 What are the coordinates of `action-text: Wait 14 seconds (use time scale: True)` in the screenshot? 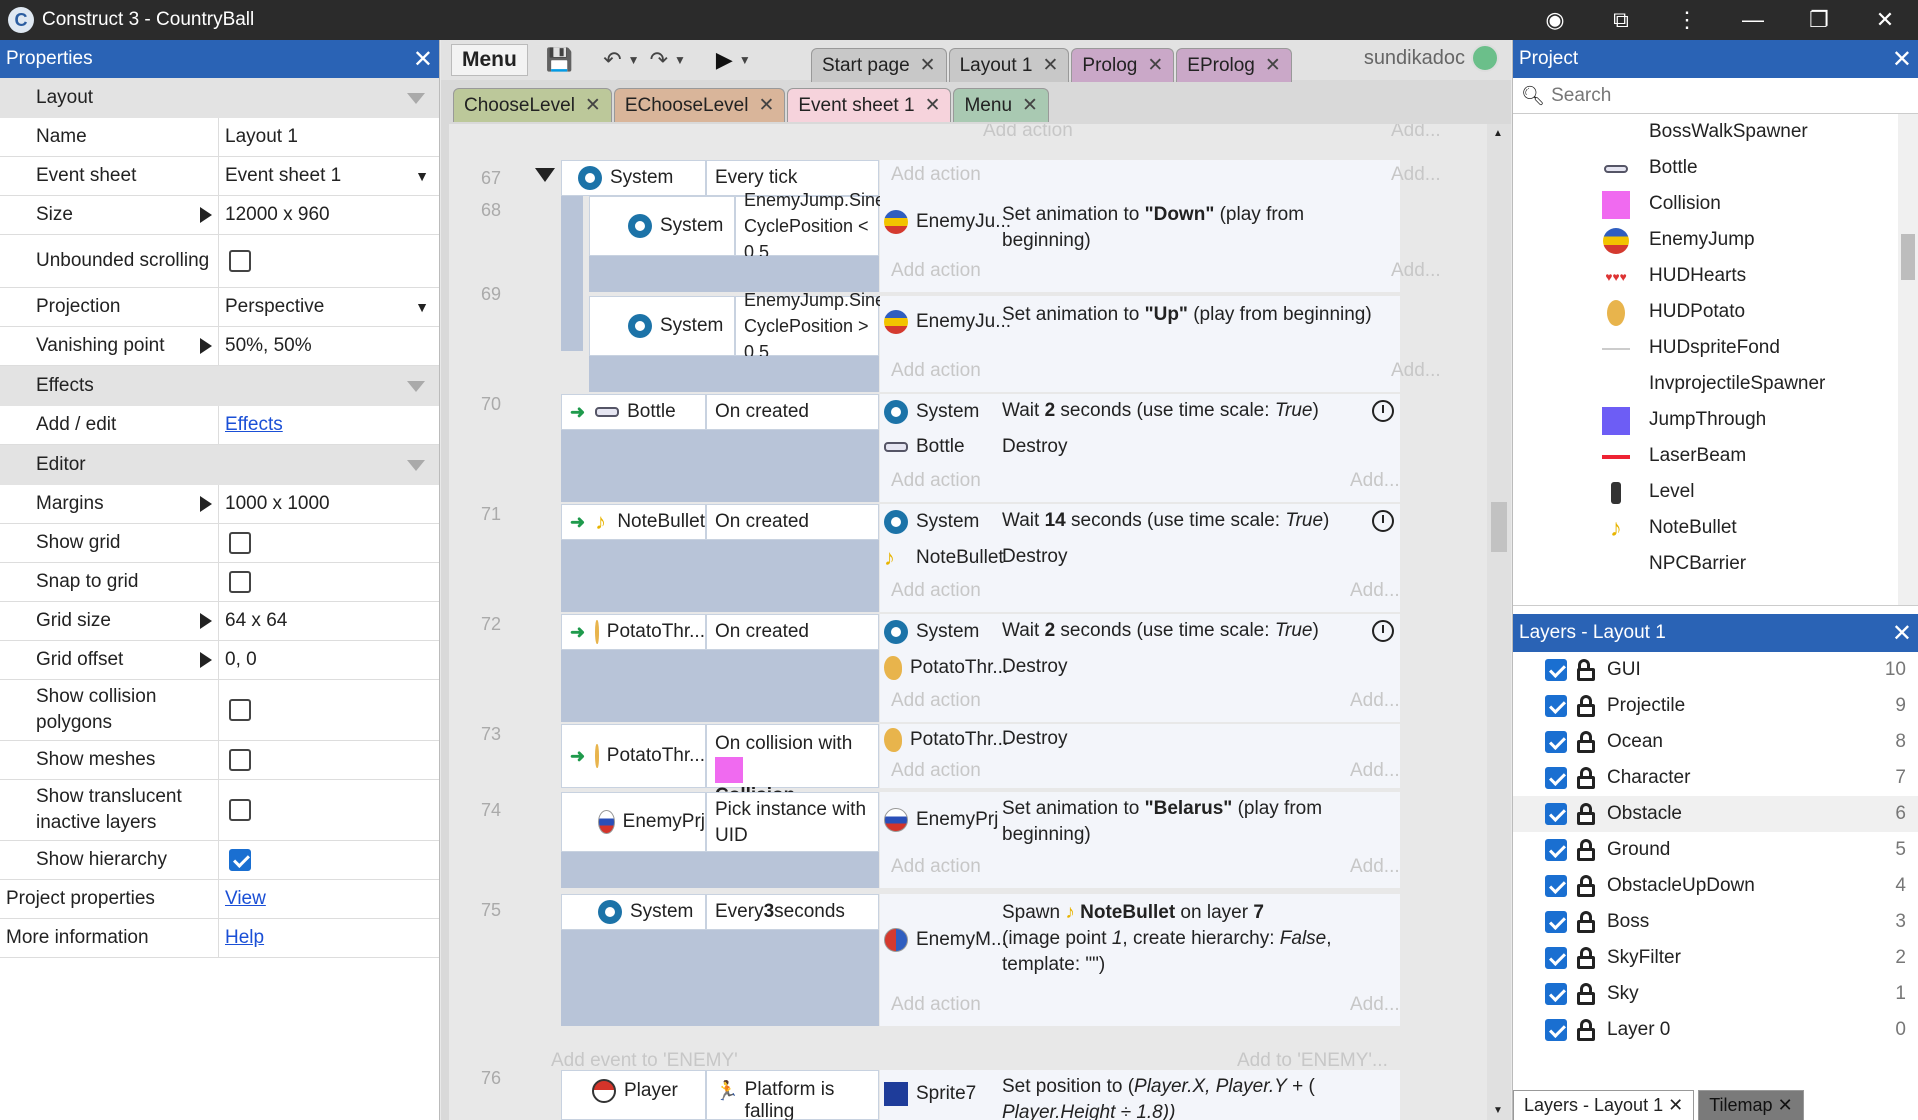 It's located at (1165, 521).